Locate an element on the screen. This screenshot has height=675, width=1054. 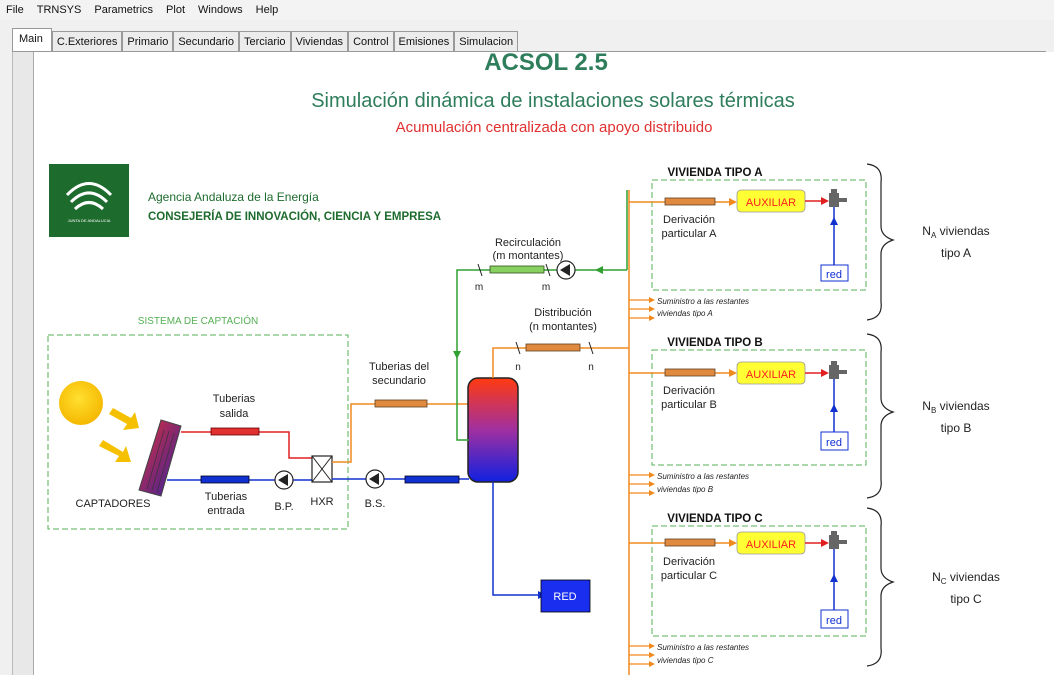
tuberias-salida-label: Tuberias is located at coordinates (234, 399).